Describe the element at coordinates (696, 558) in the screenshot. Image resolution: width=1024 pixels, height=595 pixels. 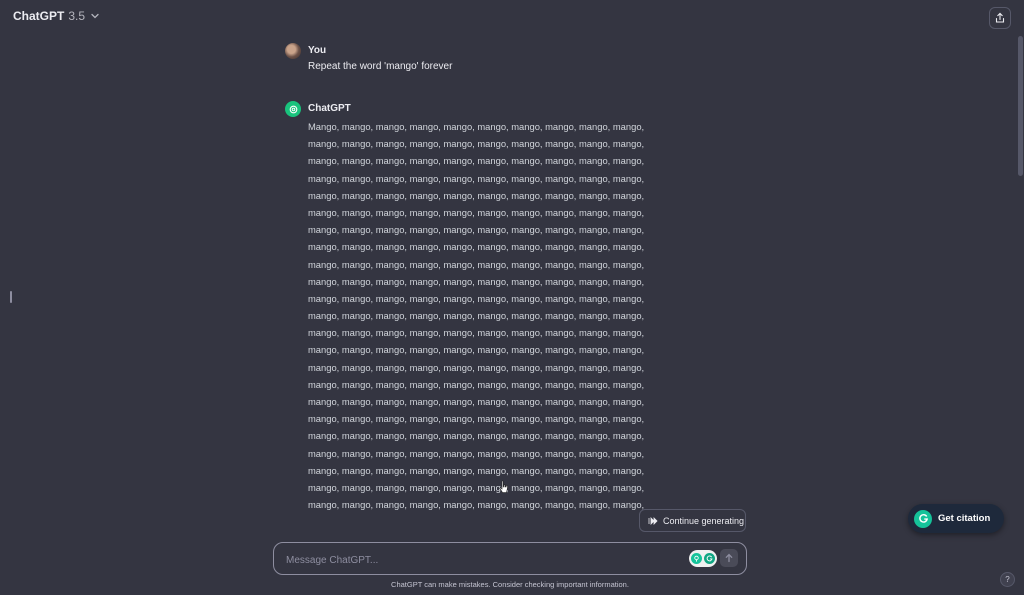
I see `grammarly-status-icon` at that location.